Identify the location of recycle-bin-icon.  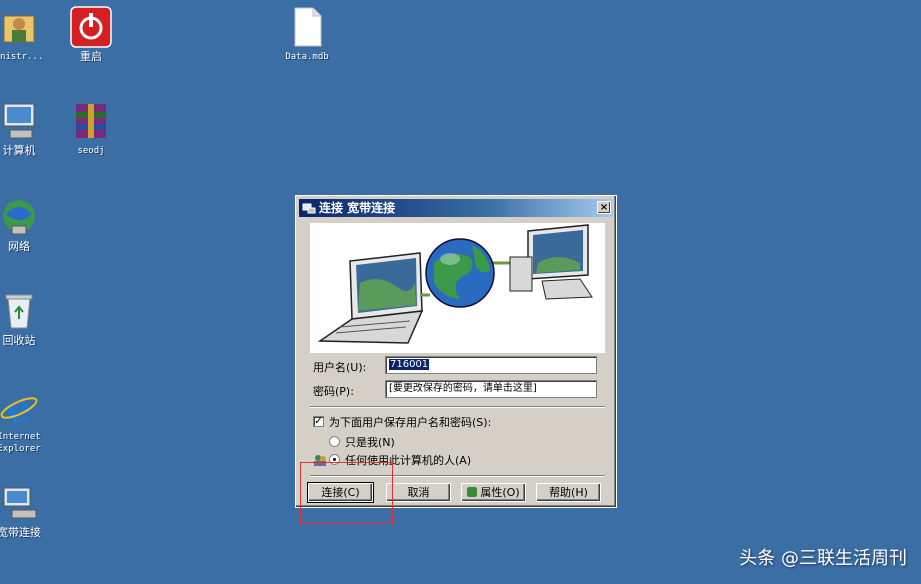
(20, 311).